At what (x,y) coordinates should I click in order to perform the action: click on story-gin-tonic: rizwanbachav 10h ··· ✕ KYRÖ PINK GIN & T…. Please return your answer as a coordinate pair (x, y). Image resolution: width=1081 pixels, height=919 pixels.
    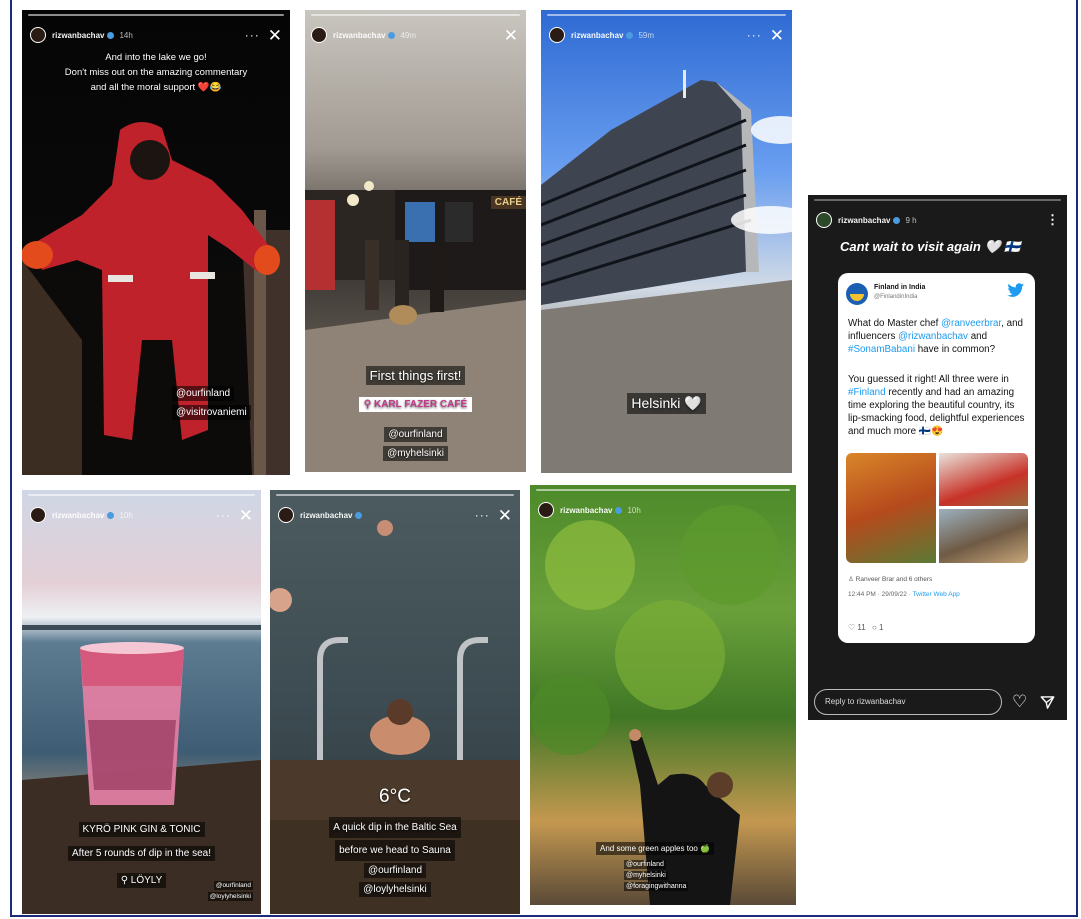
    Looking at the image, I should click on (141, 702).